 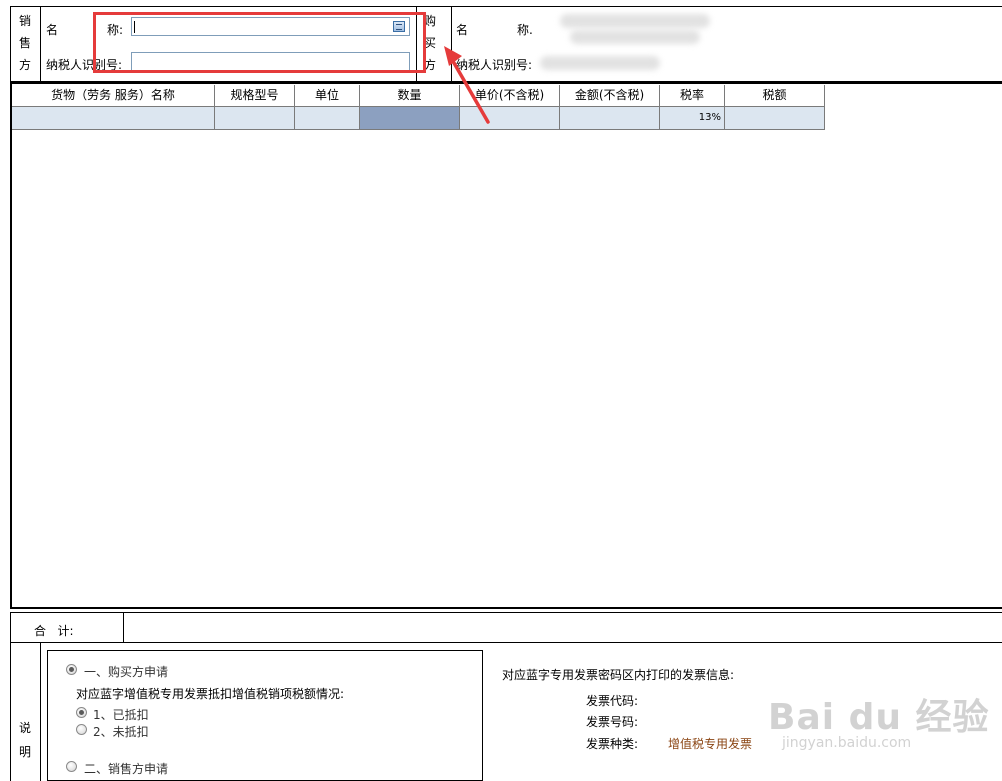 I want to click on column-header-amount: 金额(不含税), so click(x=610, y=96).